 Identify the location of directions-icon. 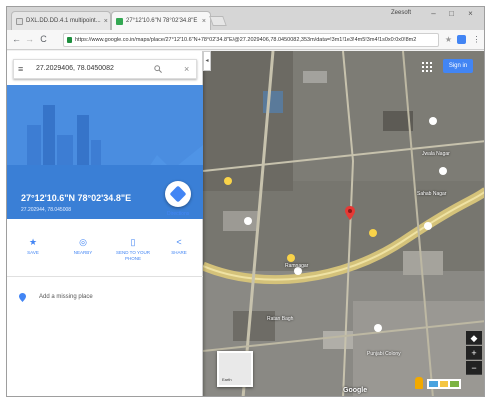
(178, 194).